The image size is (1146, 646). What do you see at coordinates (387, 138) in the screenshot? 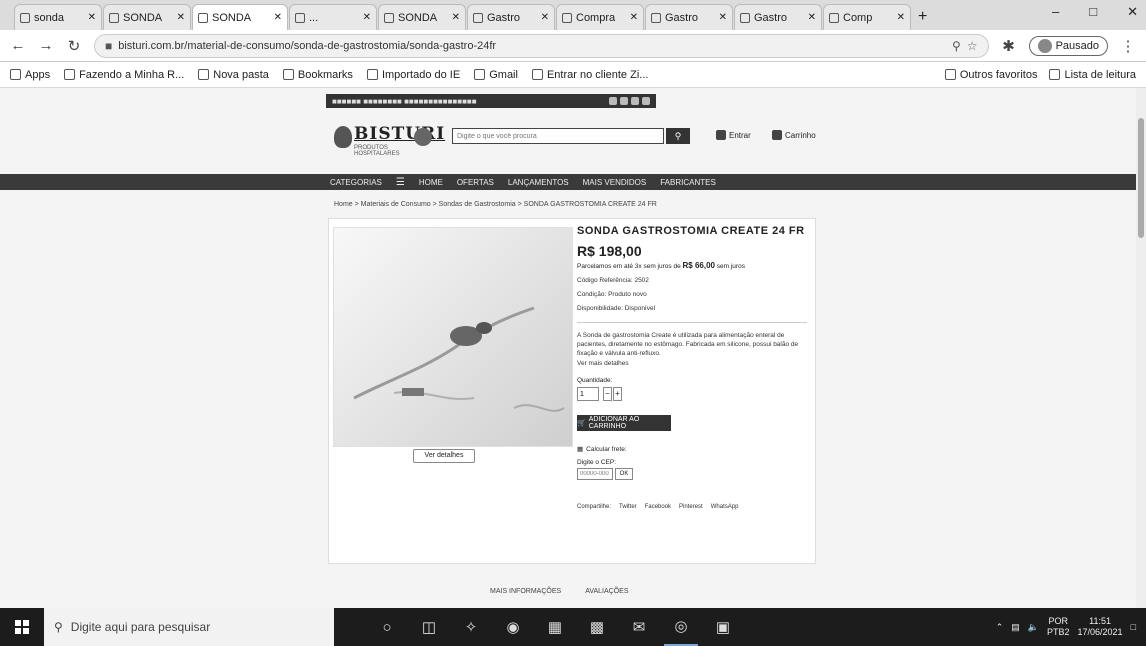
I see `site-logo: BISTURI PRODUTOS HOSPITALARES` at bounding box center [387, 138].